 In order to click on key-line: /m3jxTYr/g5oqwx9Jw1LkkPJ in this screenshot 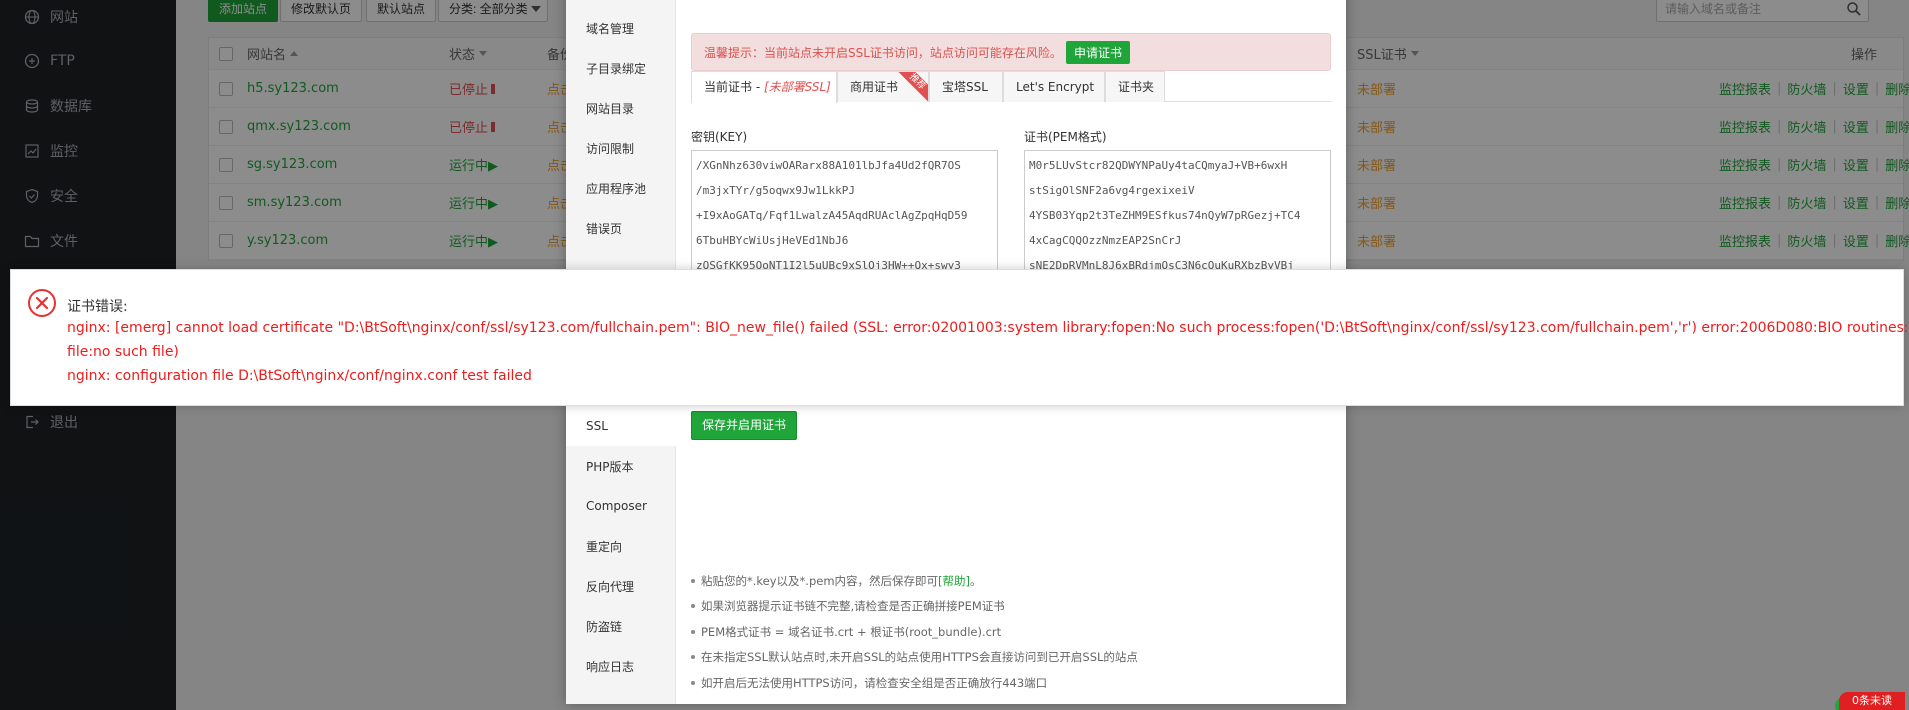, I will do `click(775, 190)`.